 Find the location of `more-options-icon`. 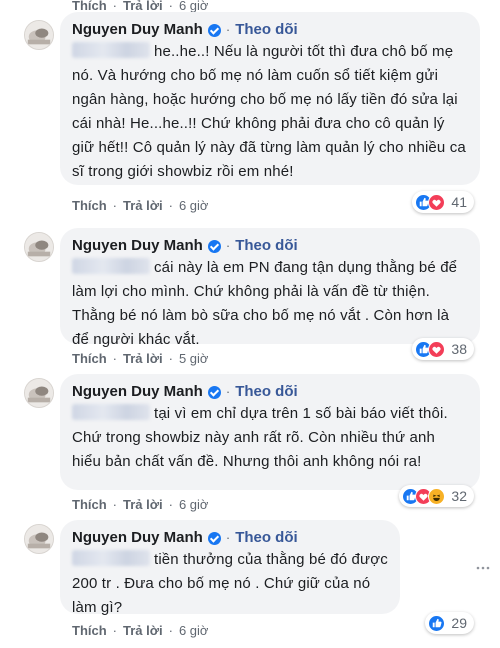

more-options-icon is located at coordinates (483, 568).